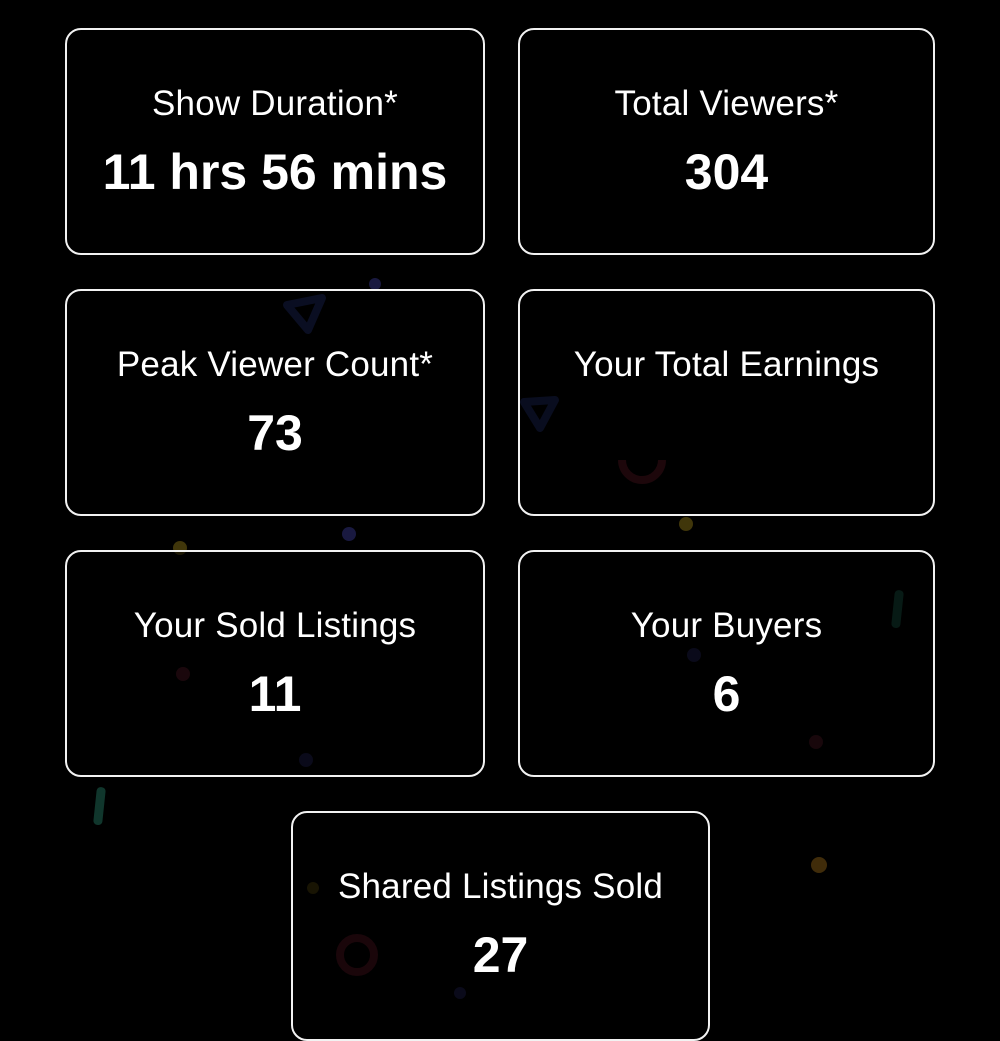  Describe the element at coordinates (726, 172) in the screenshot. I see `total-viewers-value: 304` at that location.